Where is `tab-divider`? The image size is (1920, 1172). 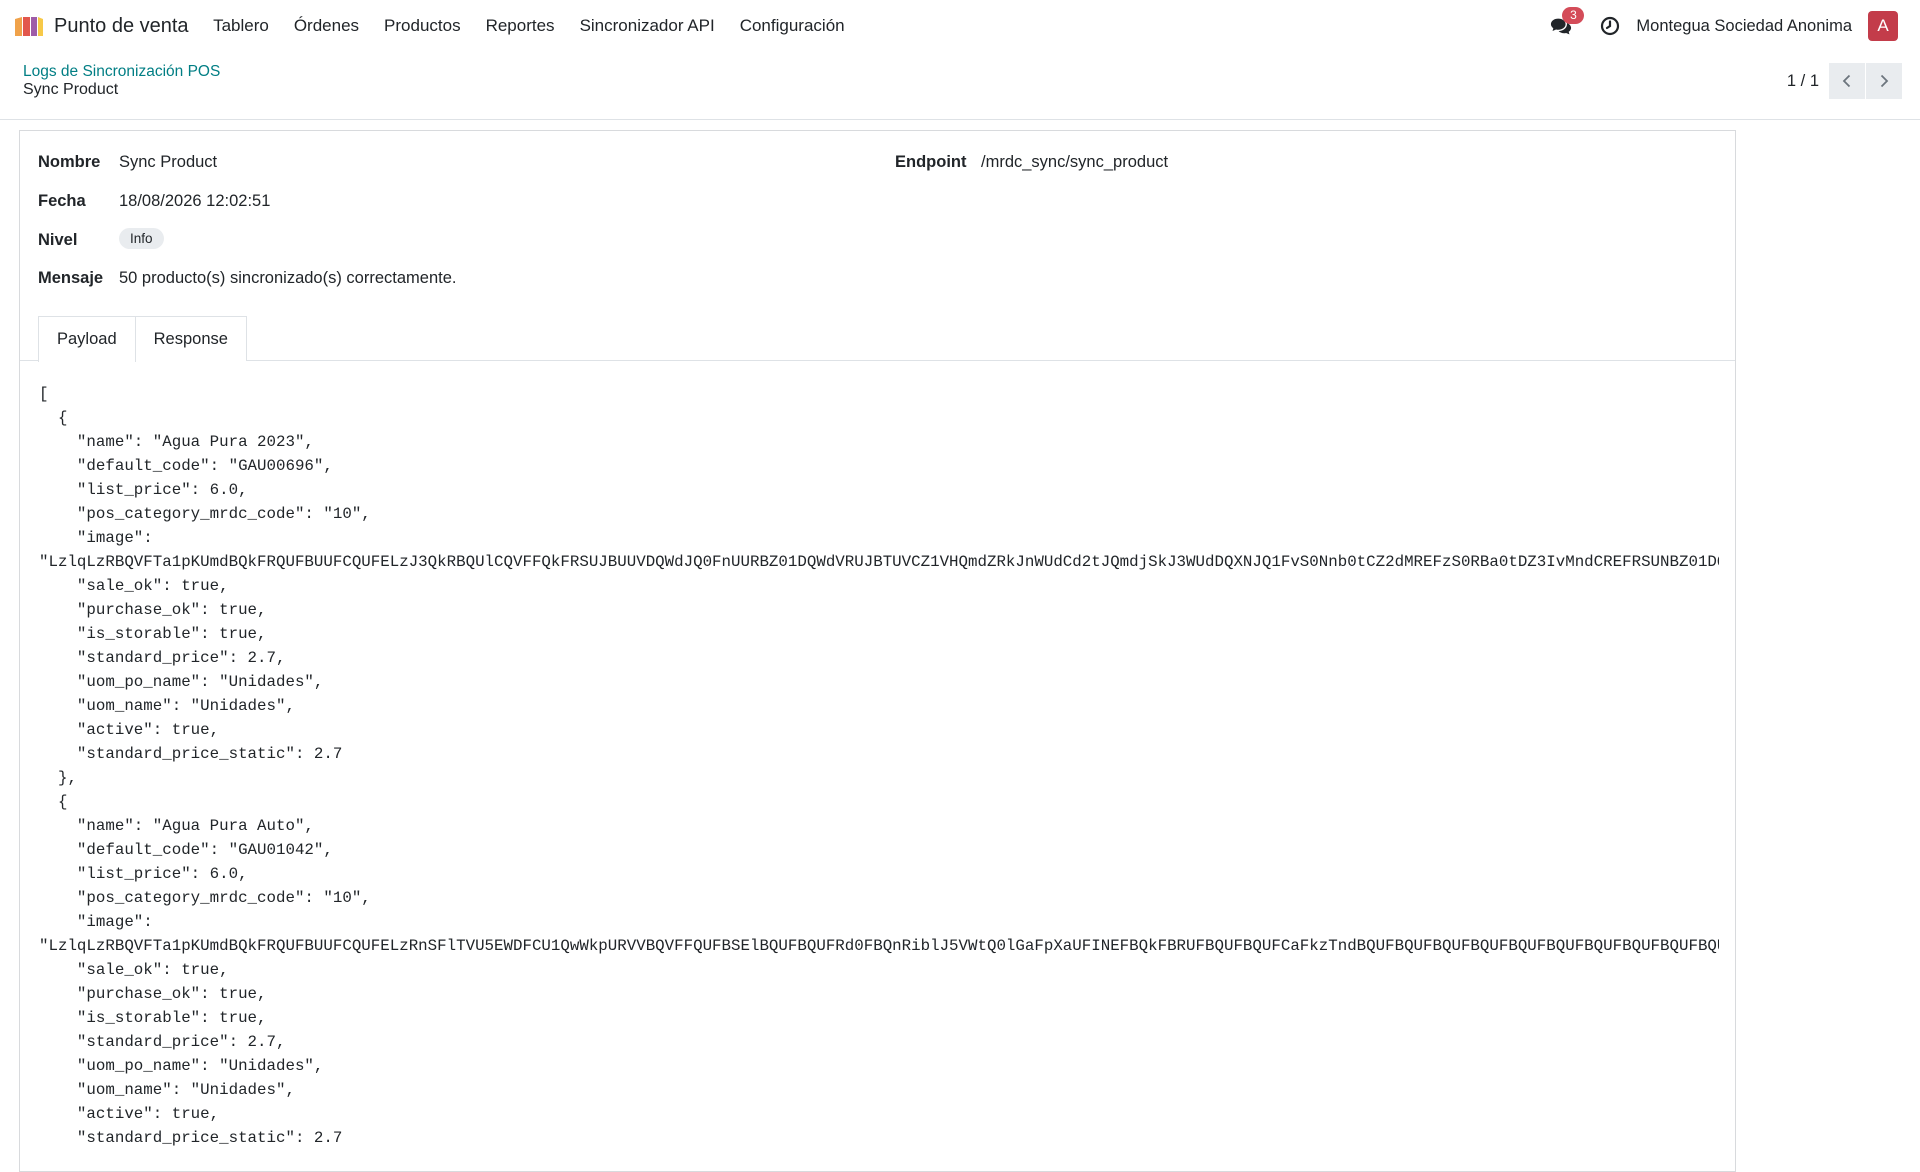 tab-divider is located at coordinates (877, 360).